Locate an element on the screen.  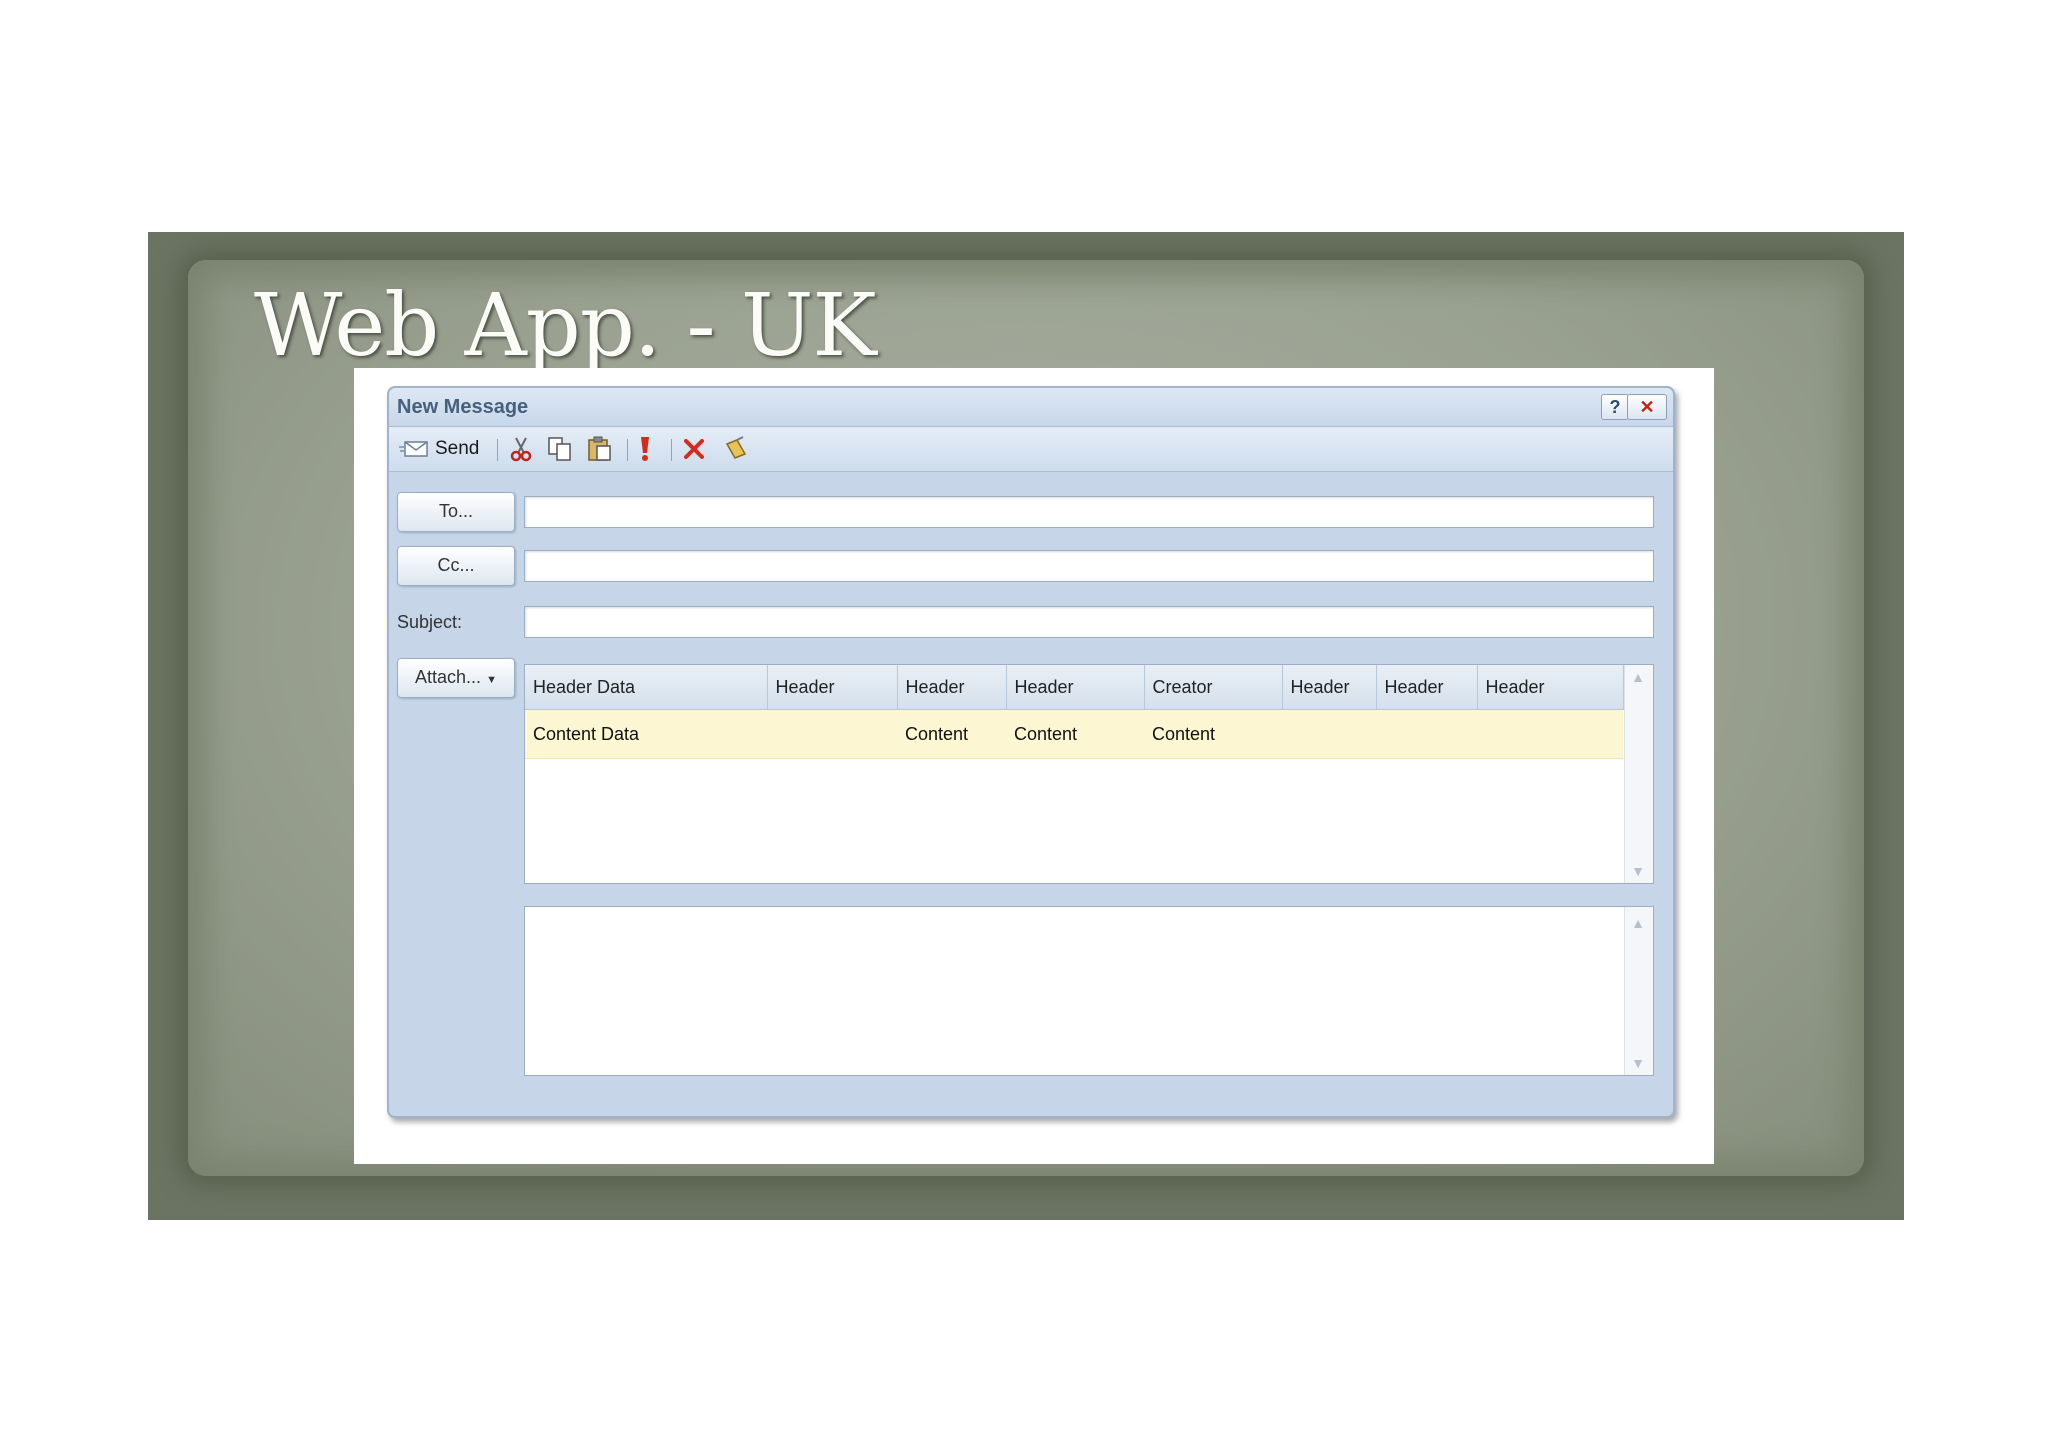
title-bar: New Message ? ✕ is located at coordinates (1031, 407).